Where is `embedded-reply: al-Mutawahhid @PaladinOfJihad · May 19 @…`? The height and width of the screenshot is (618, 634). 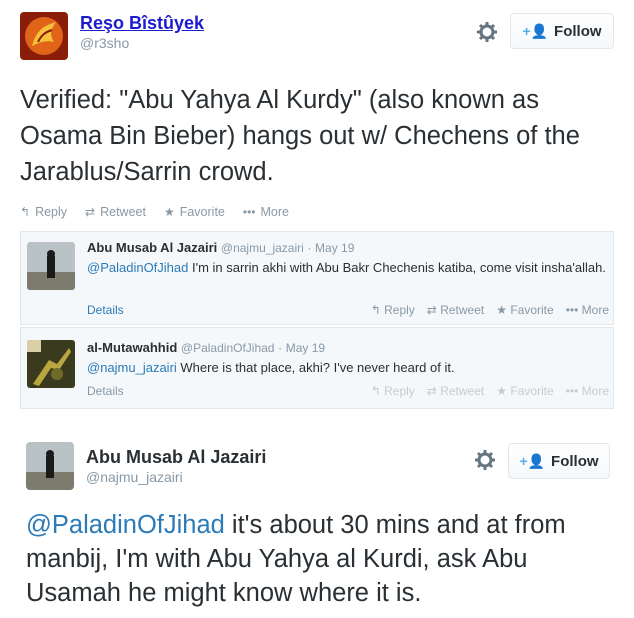
embedded-reply: al-Mutawahhid @PaladinOfJihad · May 19 @… is located at coordinates (317, 368).